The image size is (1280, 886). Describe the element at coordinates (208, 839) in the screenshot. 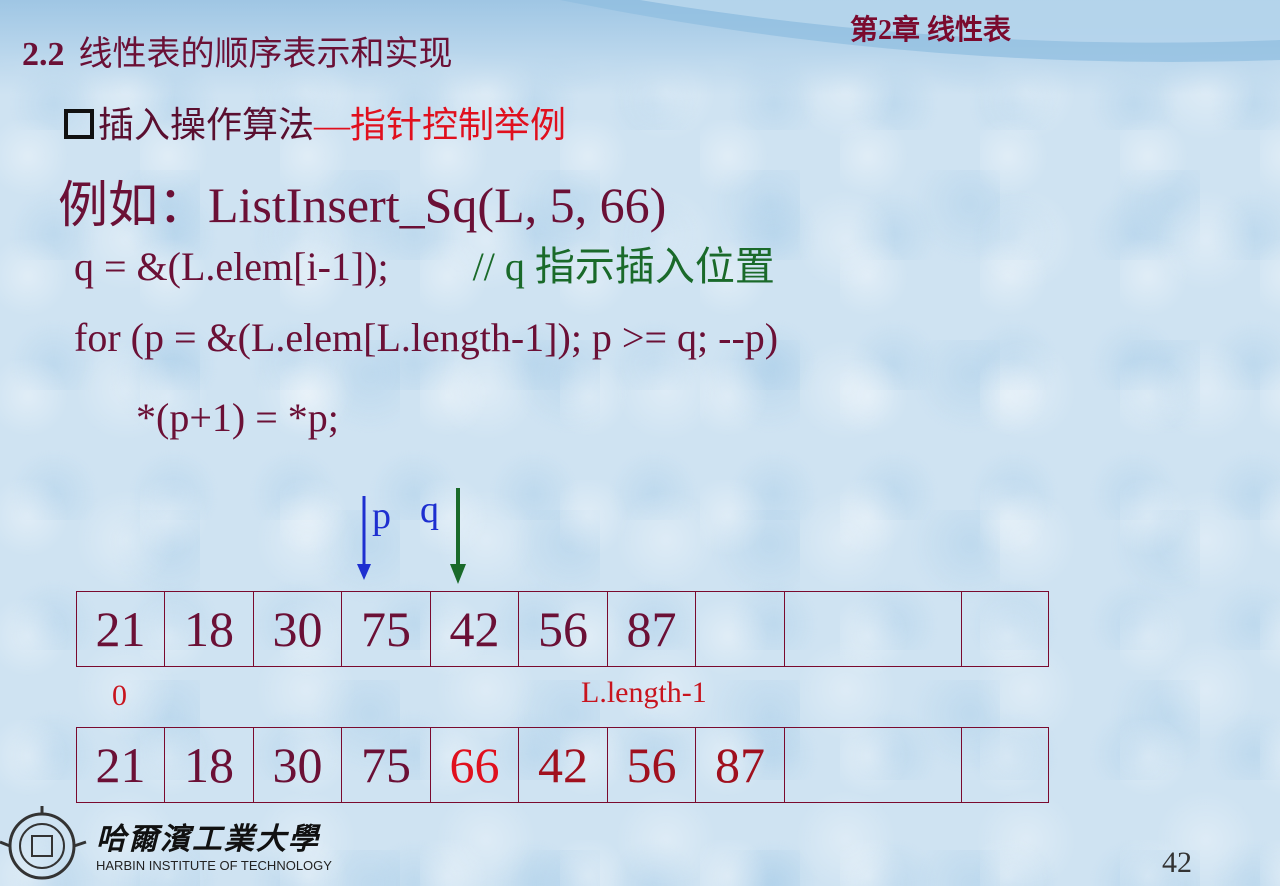

I see `university-name-cn: 哈爾濱工業大學` at that location.